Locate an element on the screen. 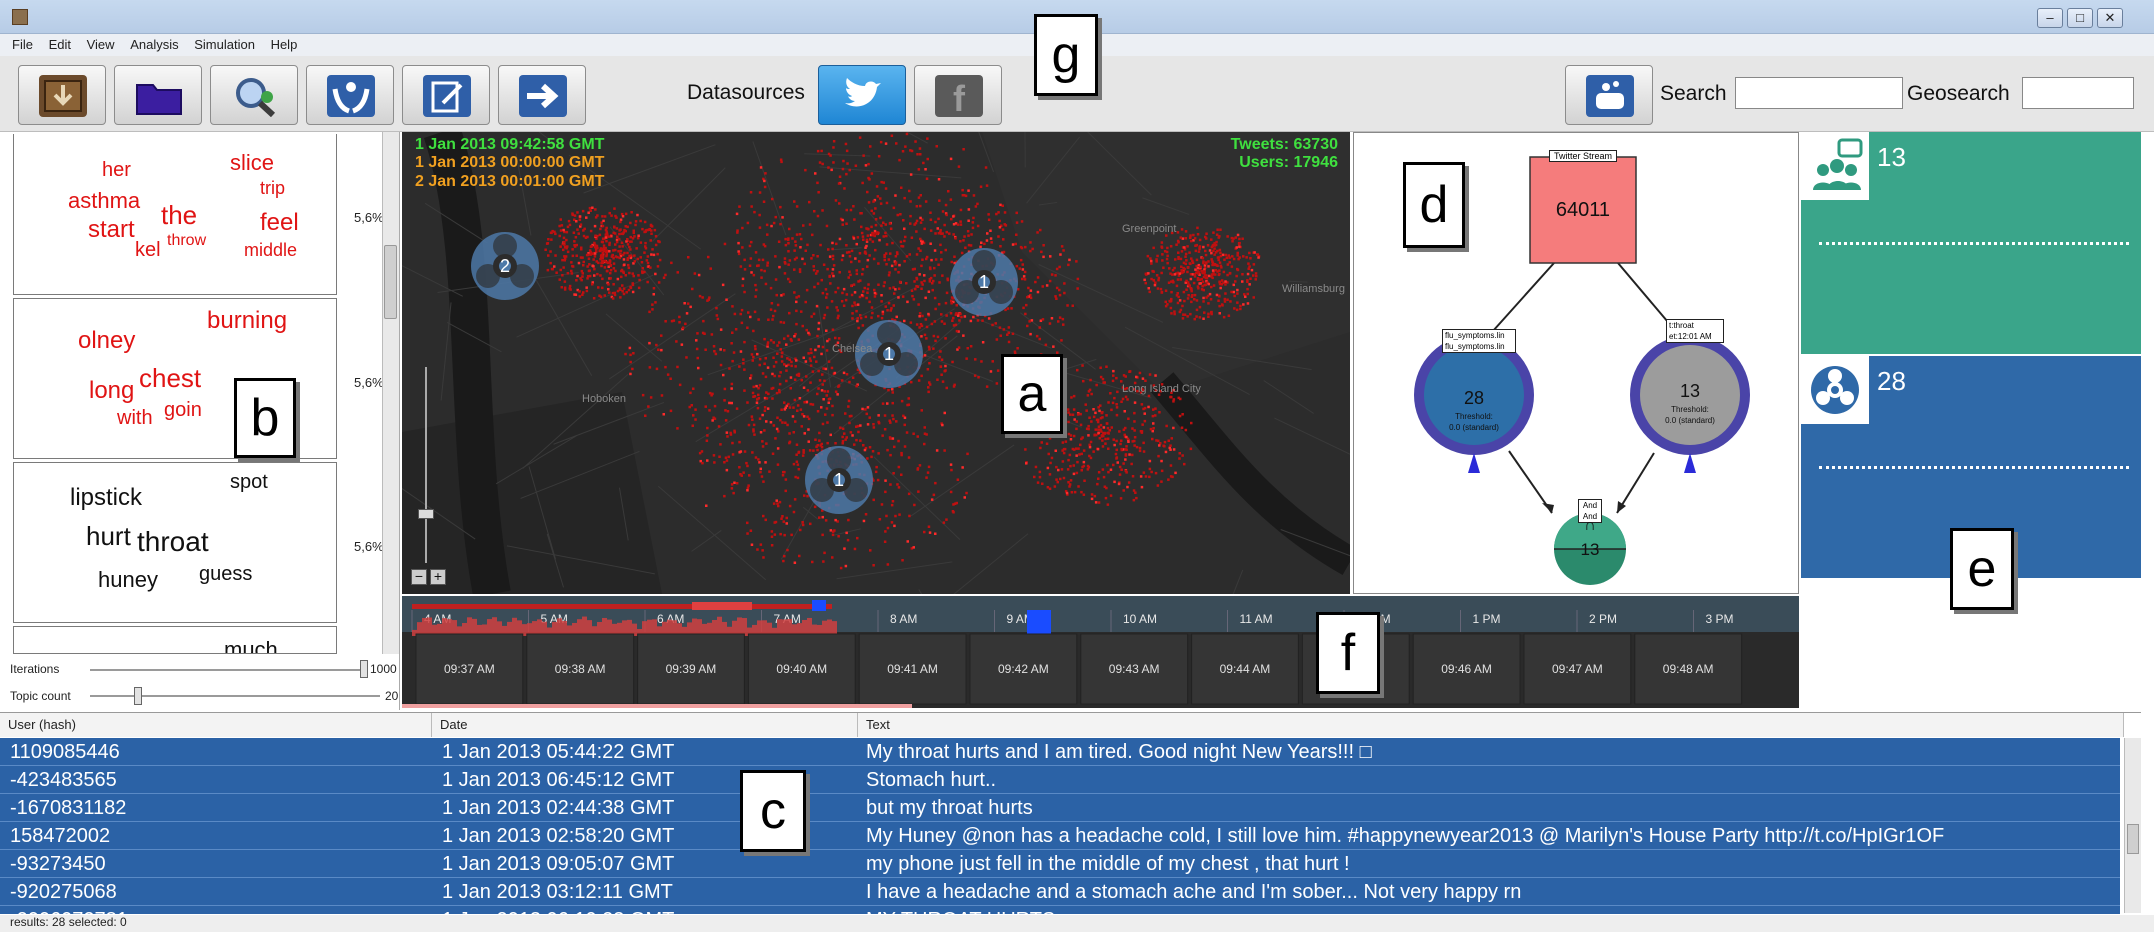 The height and width of the screenshot is (949, 2154). zoom-in-button: + is located at coordinates (438, 577).